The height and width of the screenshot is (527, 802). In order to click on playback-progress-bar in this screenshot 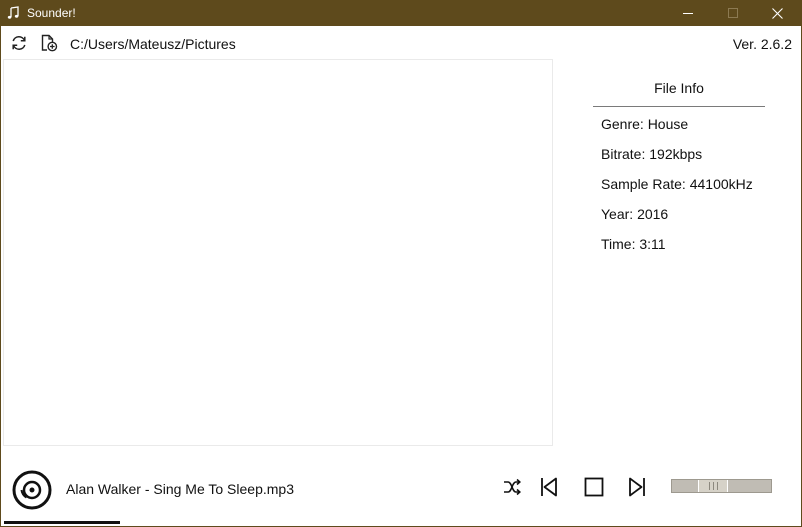, I will do `click(62, 522)`.